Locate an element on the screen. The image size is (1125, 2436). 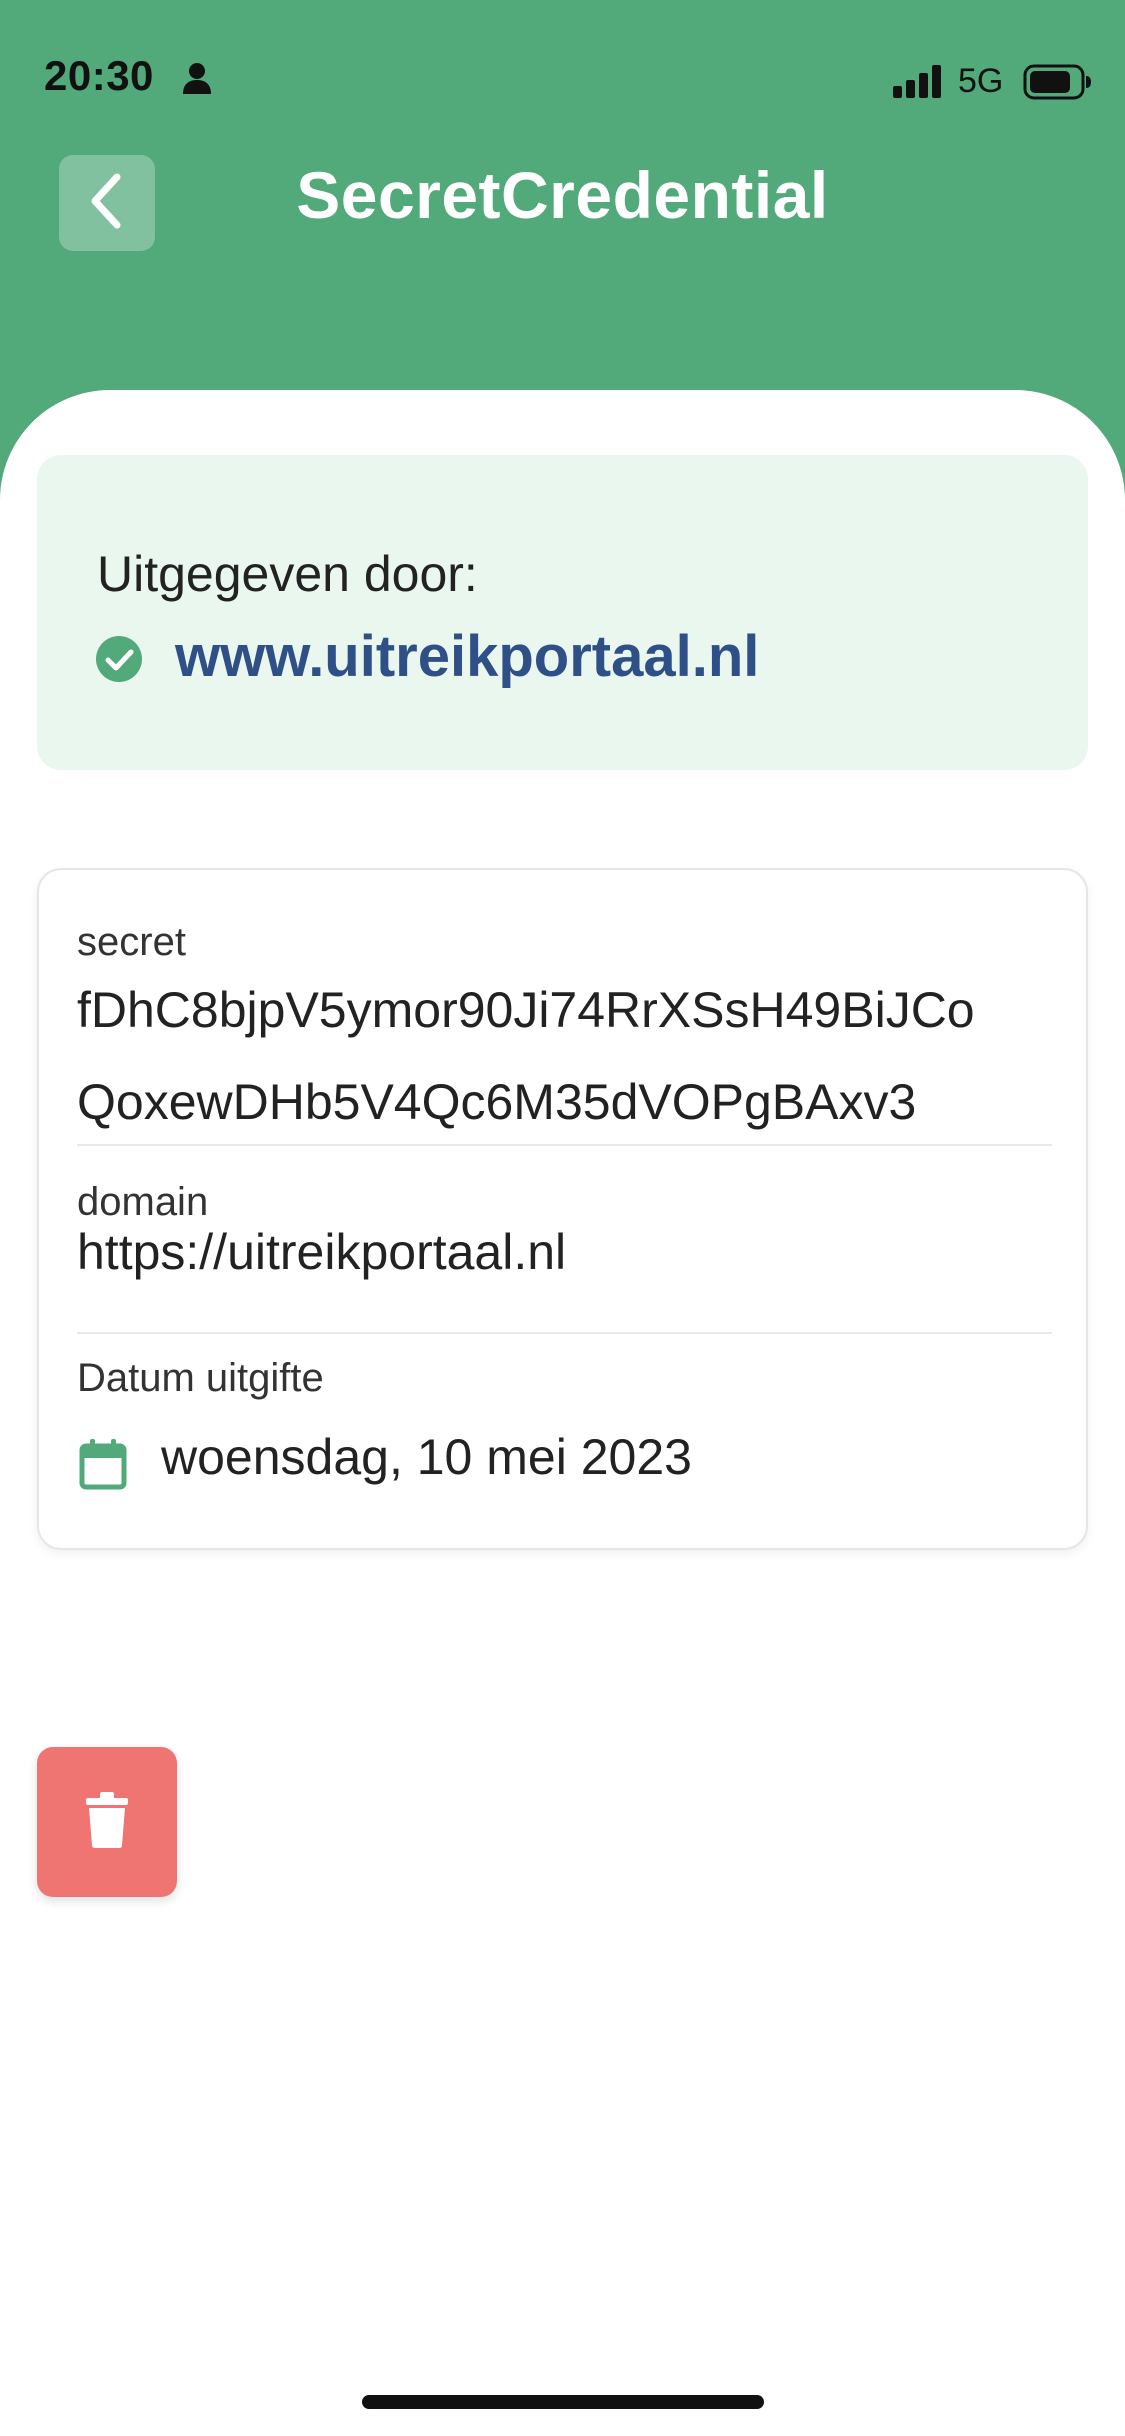
calendar-icon is located at coordinates (103, 1466).